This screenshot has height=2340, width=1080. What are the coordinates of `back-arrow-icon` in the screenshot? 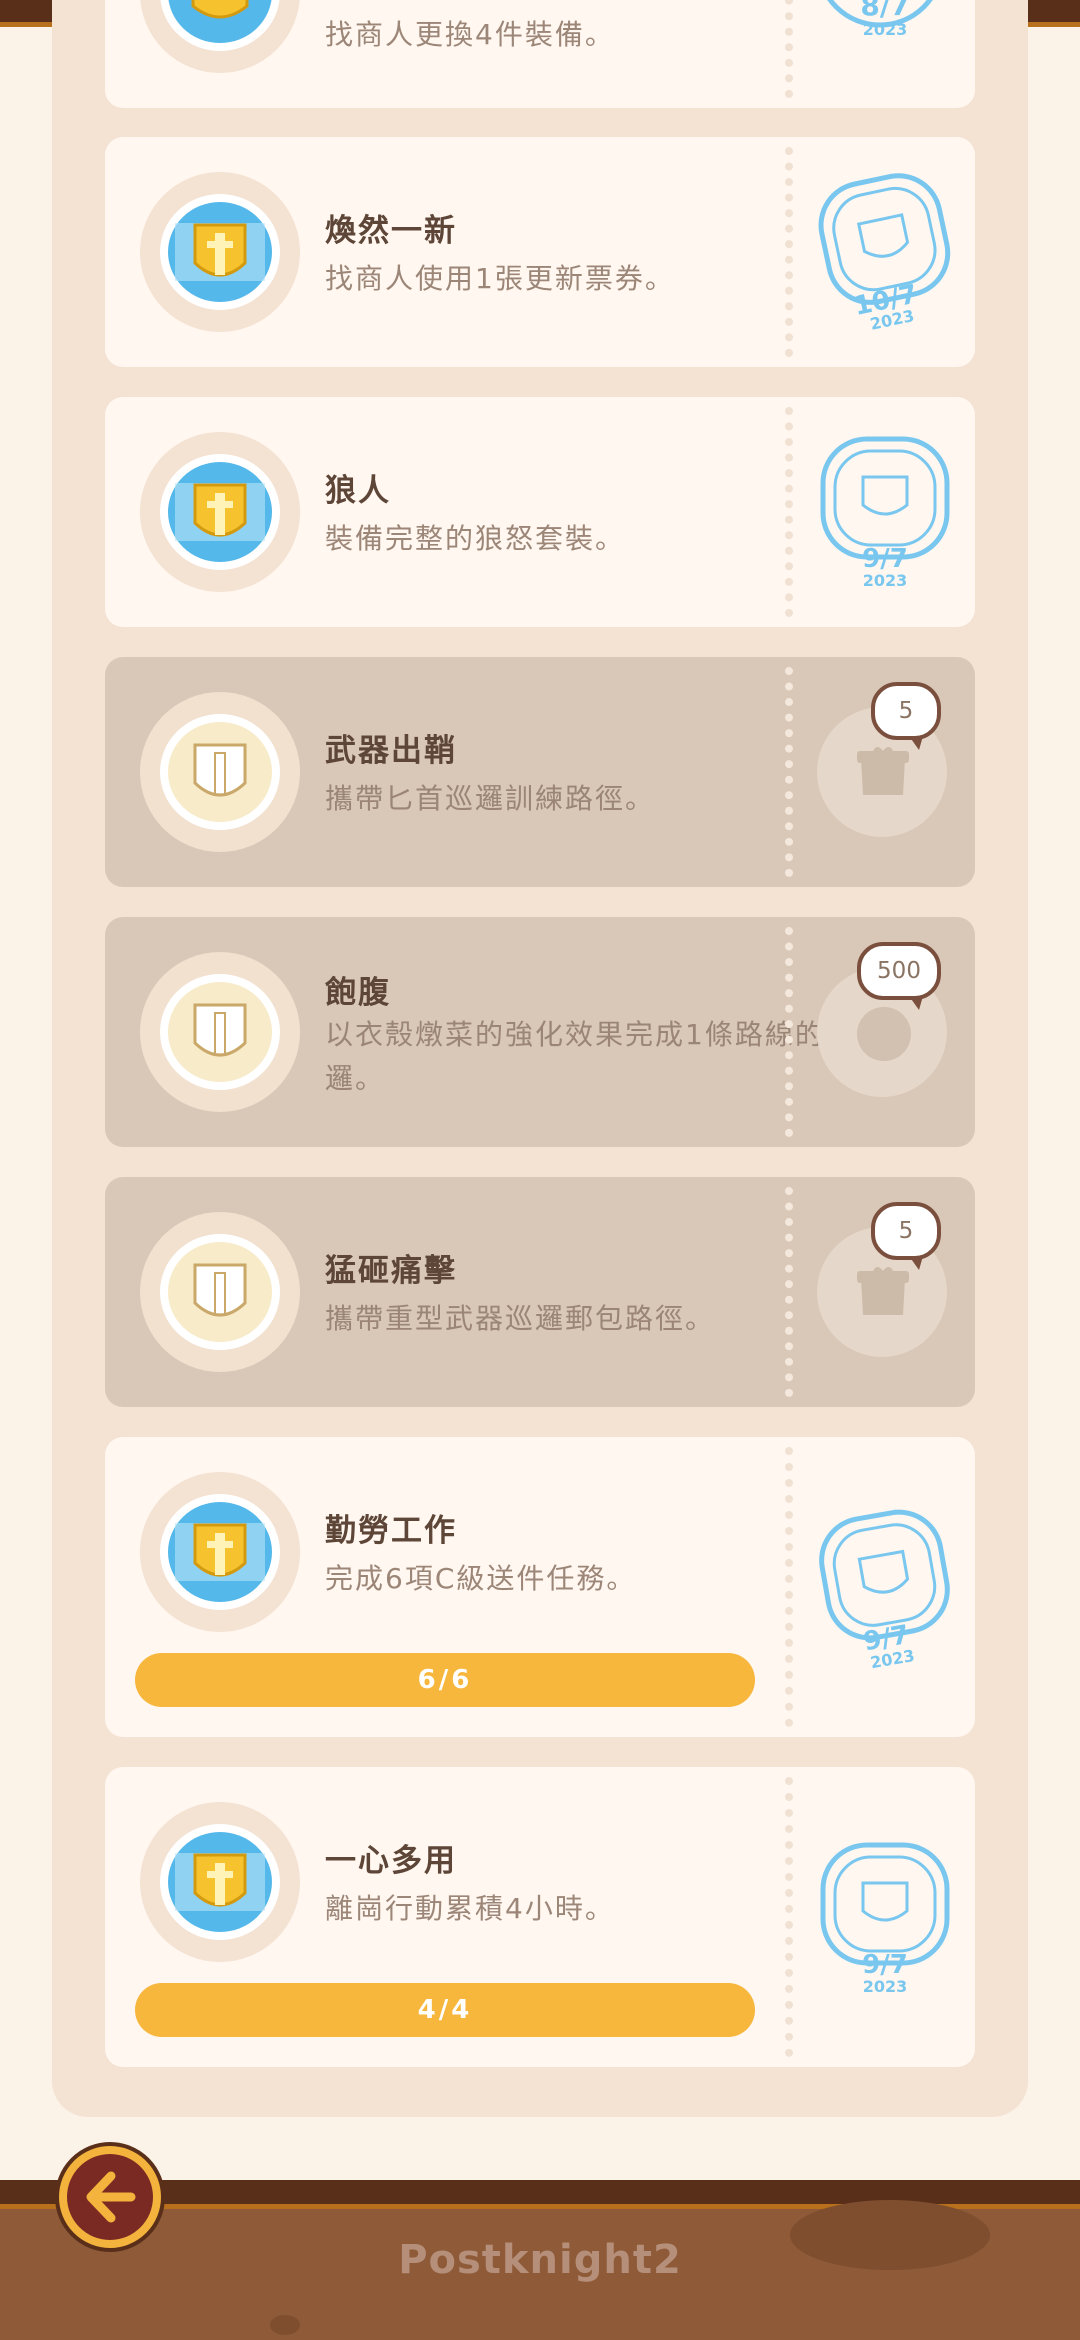 It's located at (111, 2197).